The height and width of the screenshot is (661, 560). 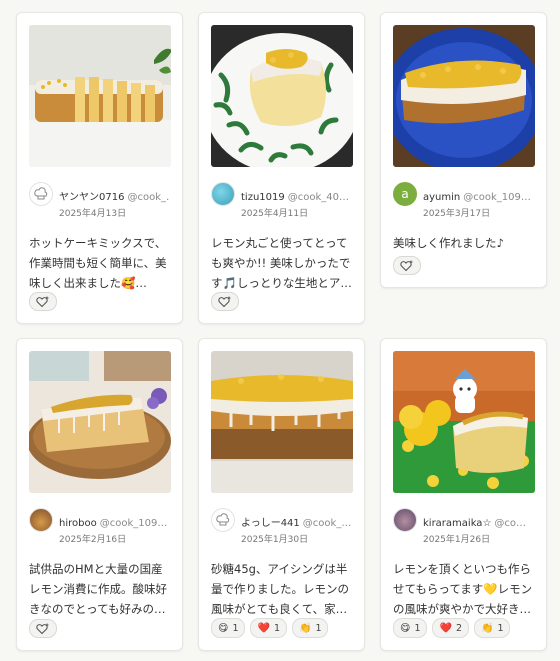 What do you see at coordinates (91, 197) in the screenshot?
I see `username: ヤンヤン0716` at bounding box center [91, 197].